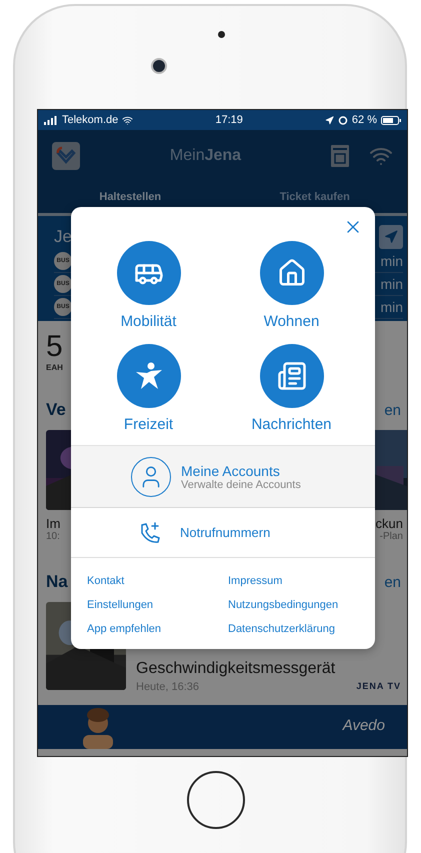 This screenshot has height=853, width=421. What do you see at coordinates (389, 523) in the screenshot?
I see `event-title: ckun` at bounding box center [389, 523].